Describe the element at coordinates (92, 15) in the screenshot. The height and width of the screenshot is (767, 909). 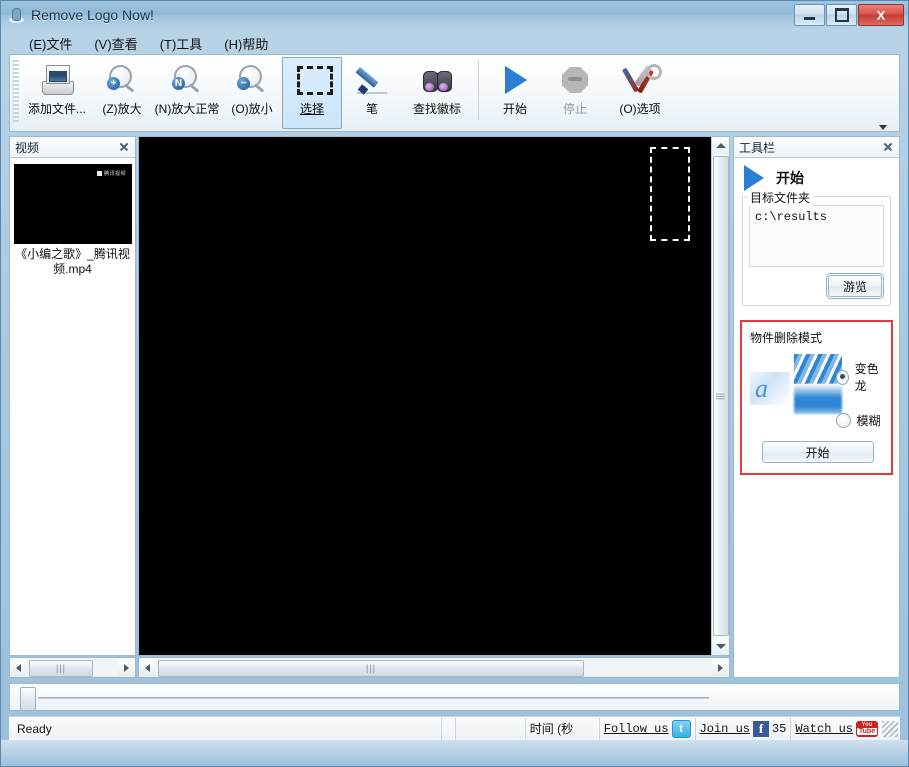
I see `window-title: Remove Logo Now!` at that location.